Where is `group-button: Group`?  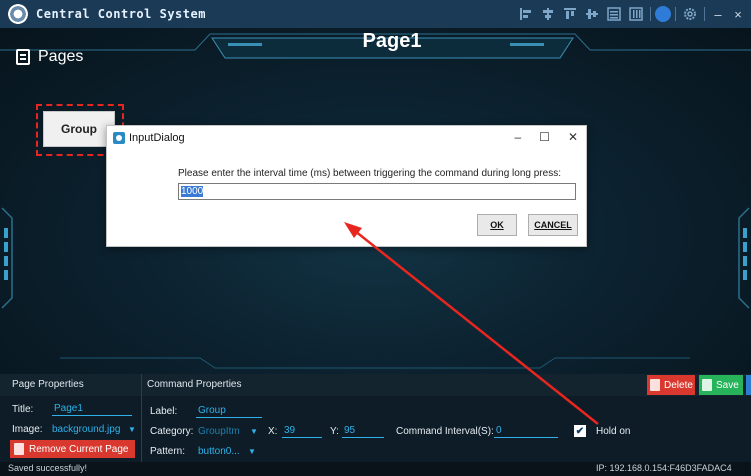
group-button: Group is located at coordinates (79, 129).